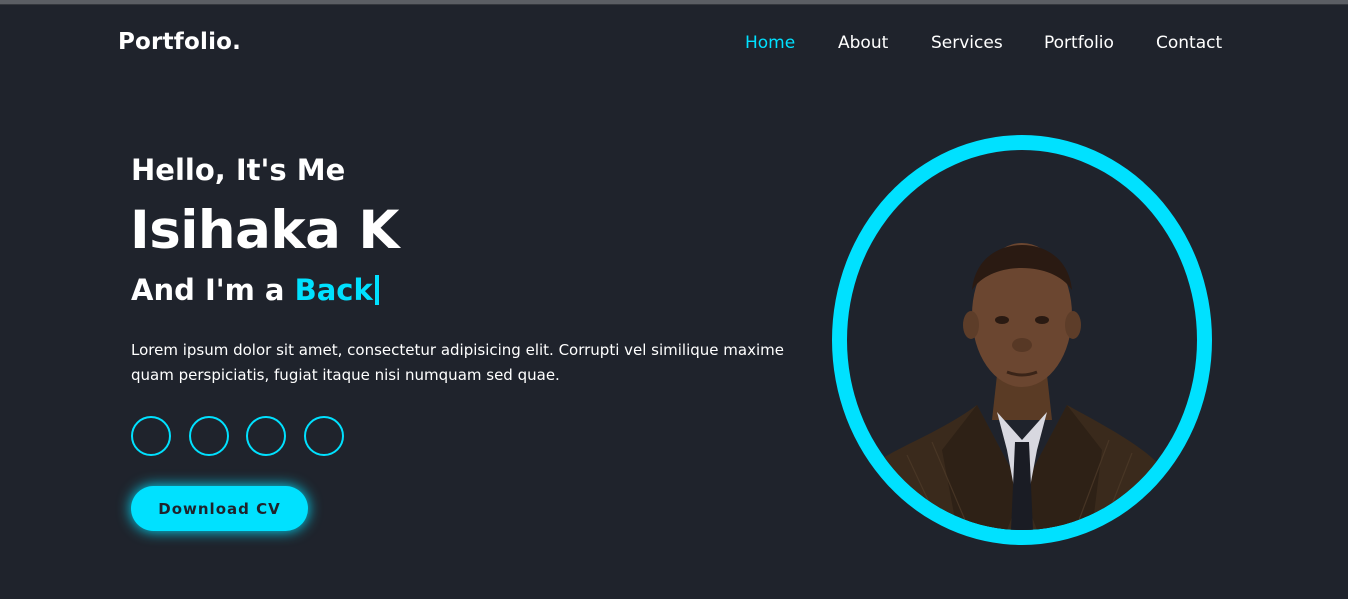 This screenshot has height=599, width=1348. Describe the element at coordinates (151, 436) in the screenshot. I see `social-link-1-icon` at that location.